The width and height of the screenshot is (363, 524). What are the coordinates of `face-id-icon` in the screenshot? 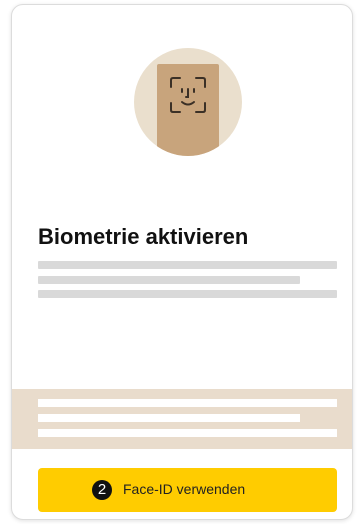 It's located at (188, 95).